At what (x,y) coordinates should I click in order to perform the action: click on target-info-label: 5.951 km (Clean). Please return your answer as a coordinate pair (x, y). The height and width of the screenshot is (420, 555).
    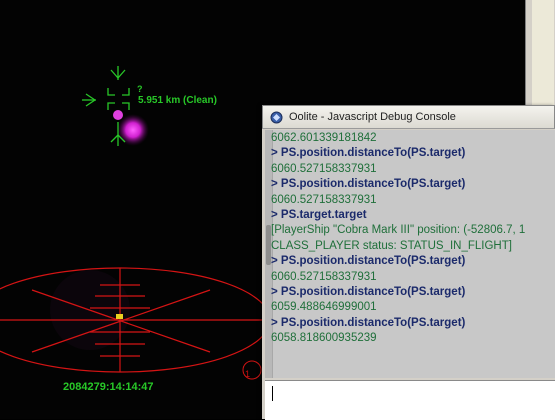
    Looking at the image, I should click on (177, 100).